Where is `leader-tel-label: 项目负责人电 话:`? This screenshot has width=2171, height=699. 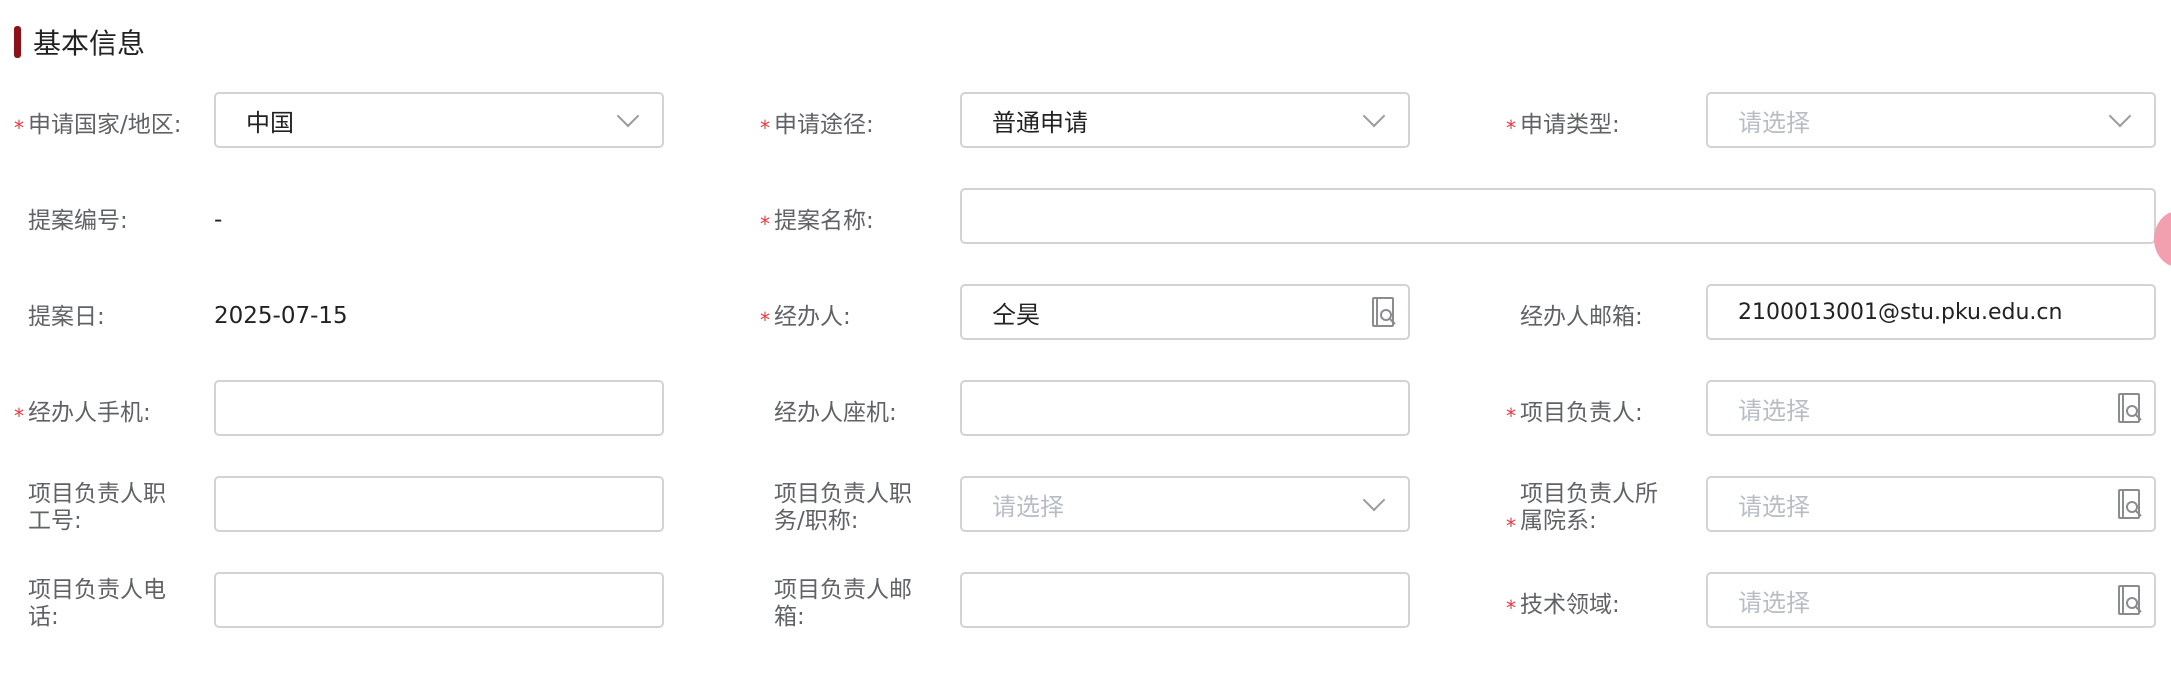 leader-tel-label: 项目负责人电 话: is located at coordinates (97, 603).